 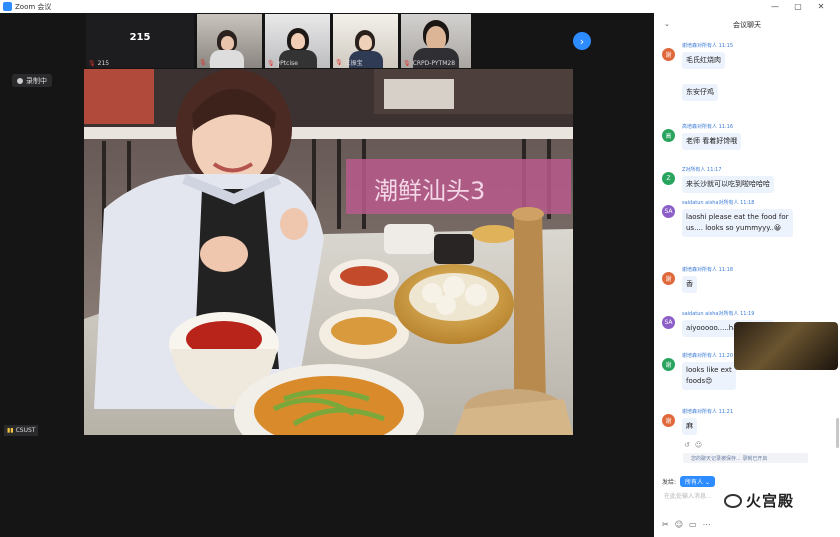 What do you see at coordinates (582, 41) in the screenshot?
I see `next-page-arrow-icon: ›` at bounding box center [582, 41].